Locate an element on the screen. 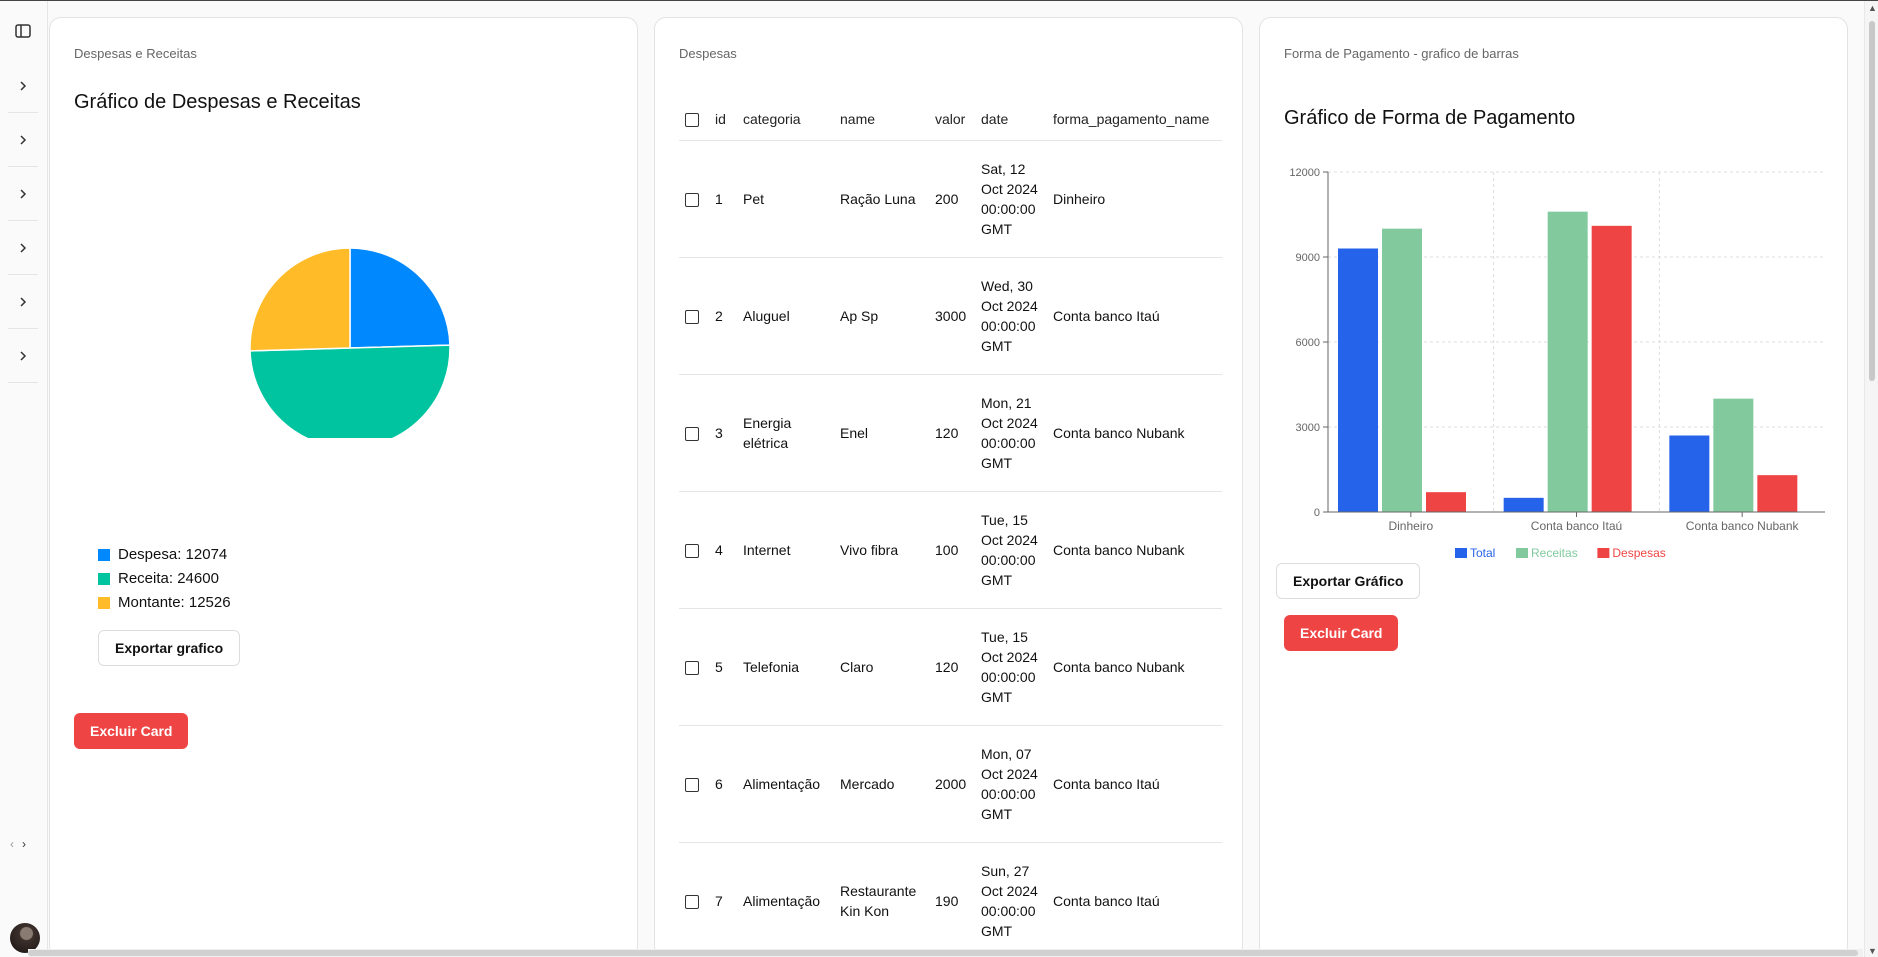 The height and width of the screenshot is (957, 1878). cell-name: Mercado is located at coordinates (881, 784).